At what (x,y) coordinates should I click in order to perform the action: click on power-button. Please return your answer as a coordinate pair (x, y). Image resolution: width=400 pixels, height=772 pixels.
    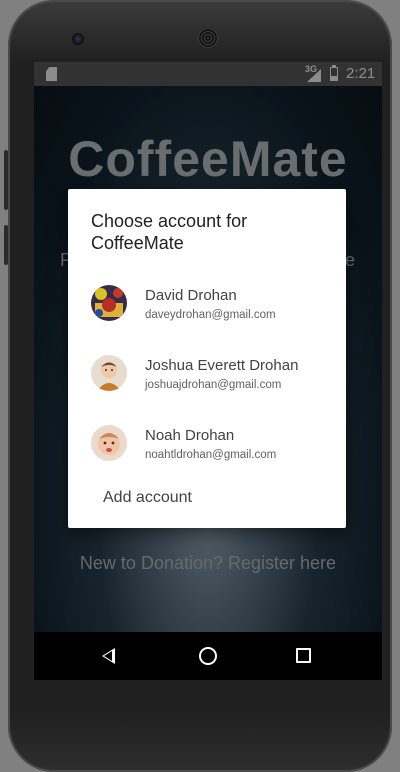
    Looking at the image, I should click on (6, 245).